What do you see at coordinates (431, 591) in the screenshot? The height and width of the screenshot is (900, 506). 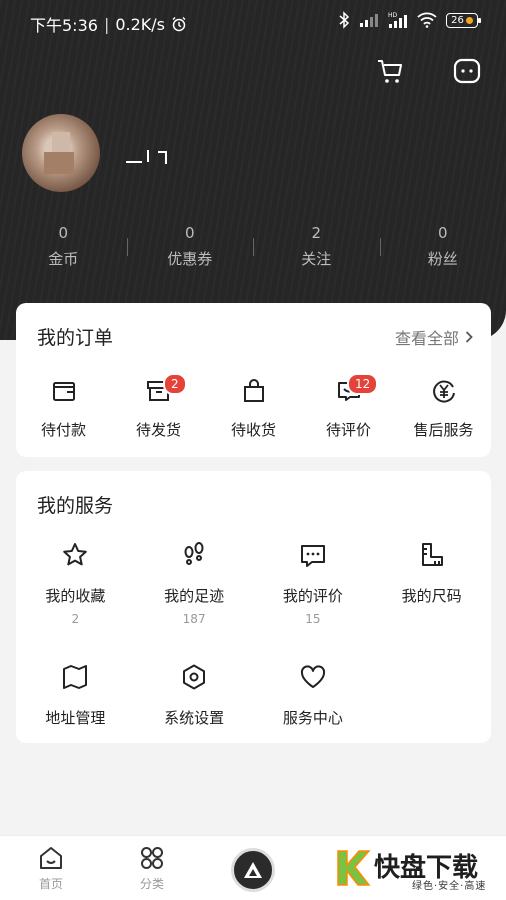 I see `service-my-size: 我的尺码` at bounding box center [431, 591].